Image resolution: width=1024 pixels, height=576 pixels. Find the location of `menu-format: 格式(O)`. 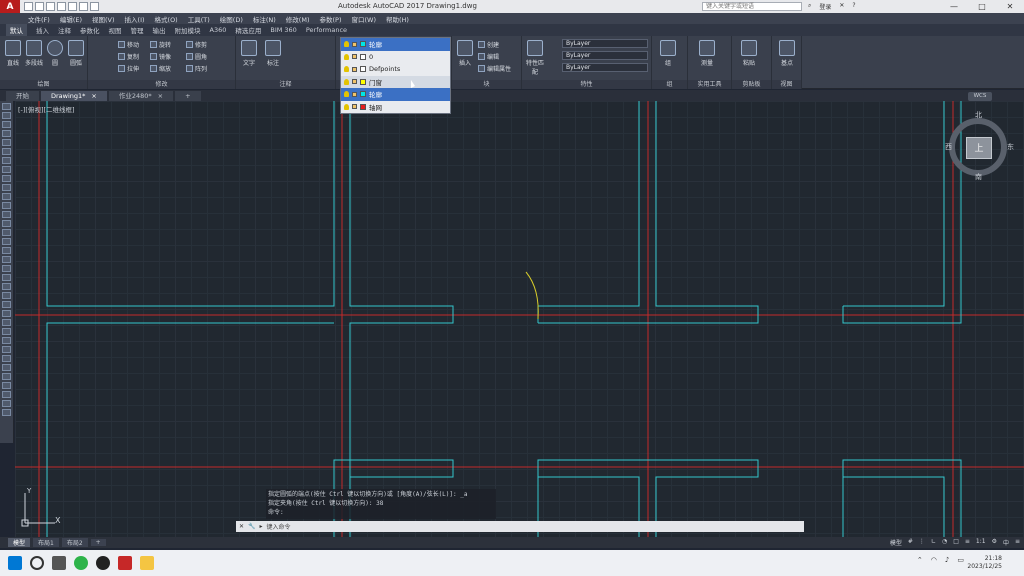

menu-format: 格式(O) is located at coordinates (166, 19).